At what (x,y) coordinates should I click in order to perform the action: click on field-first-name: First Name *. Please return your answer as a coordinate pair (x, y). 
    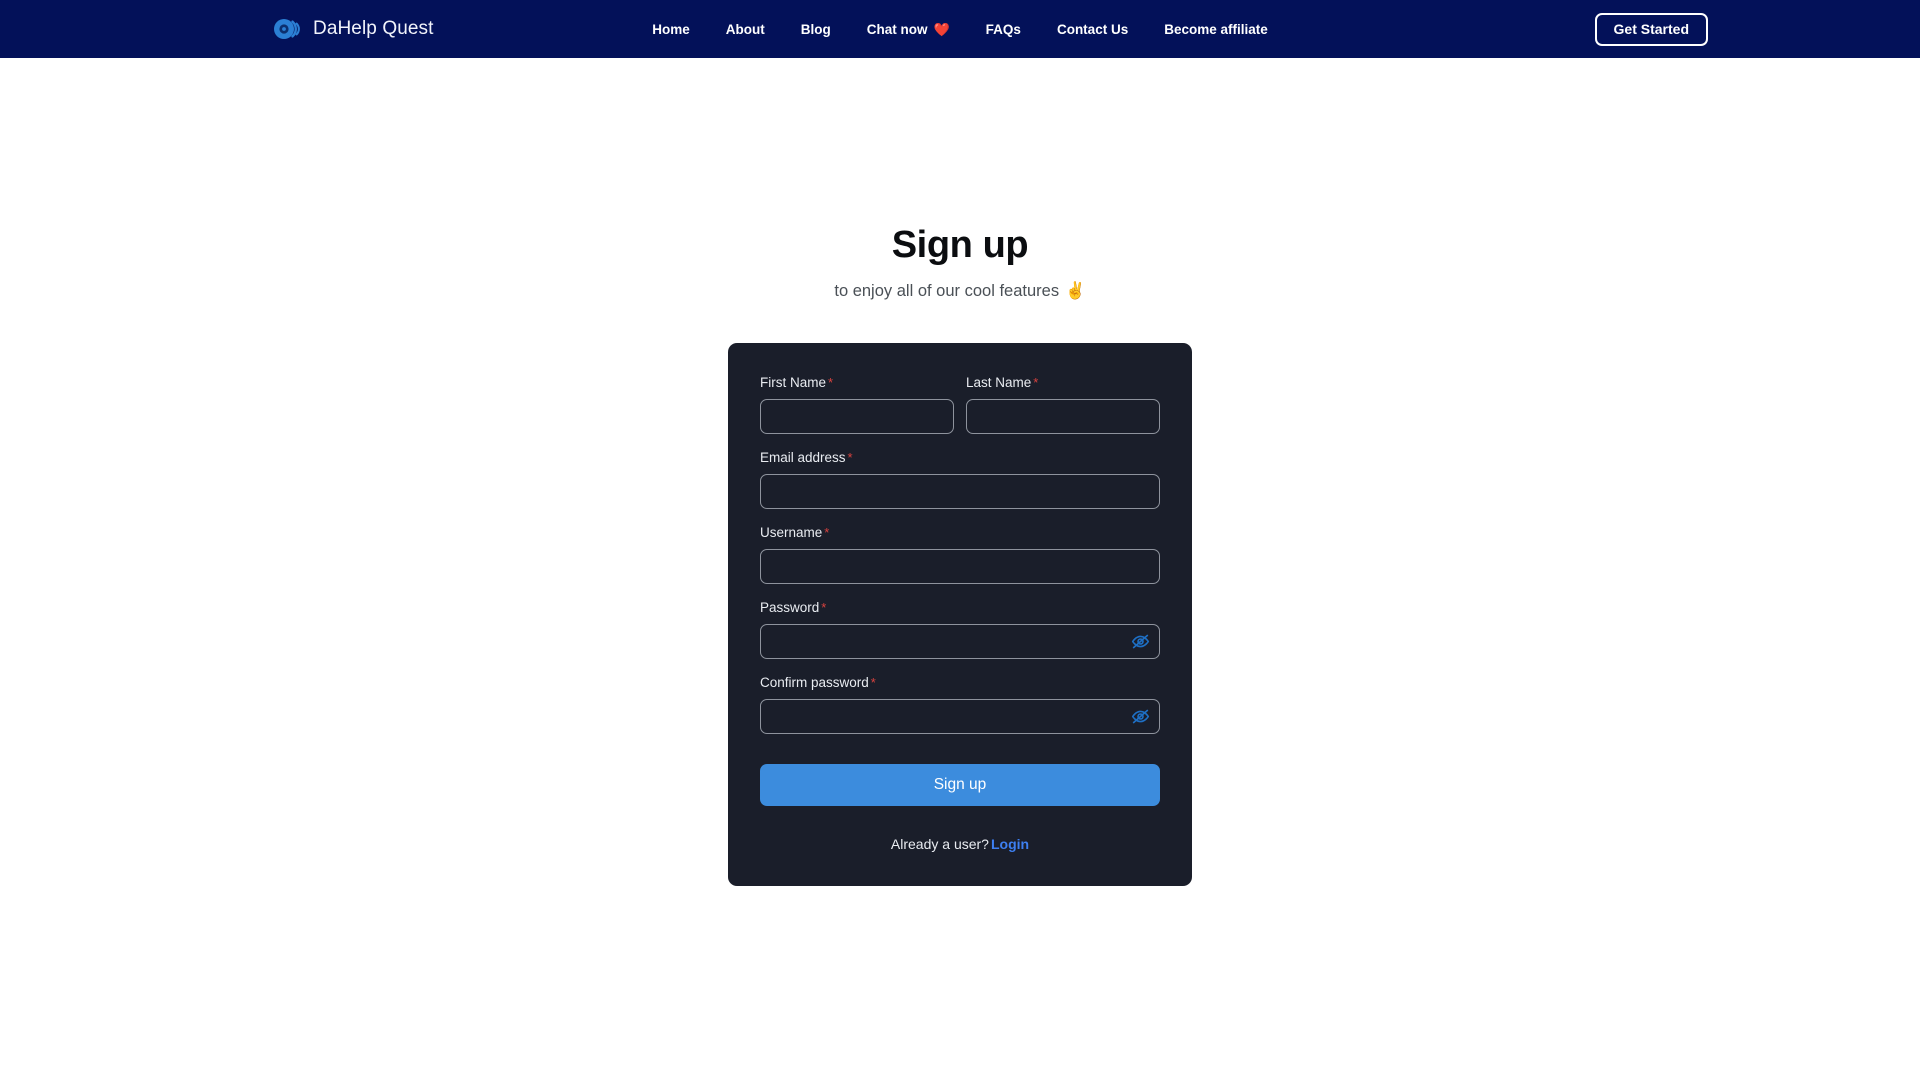
    Looking at the image, I should click on (857, 404).